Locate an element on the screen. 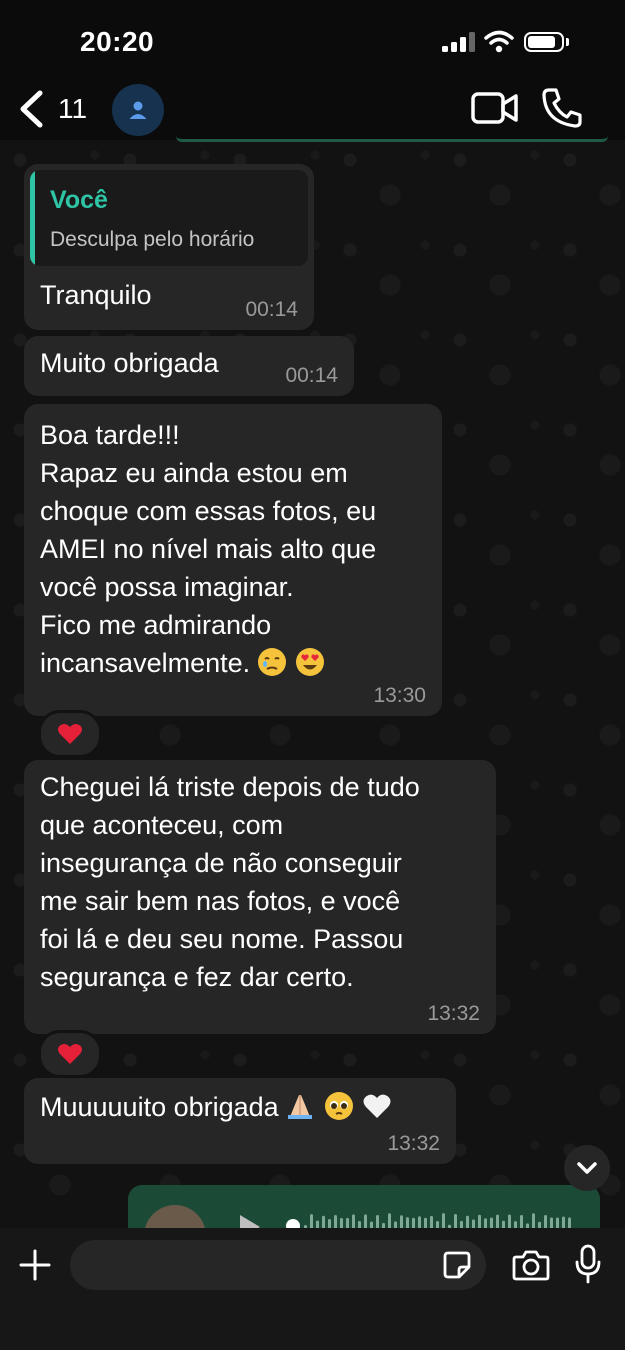 The image size is (625, 1350). chevron-left-icon is located at coordinates (31, 109).